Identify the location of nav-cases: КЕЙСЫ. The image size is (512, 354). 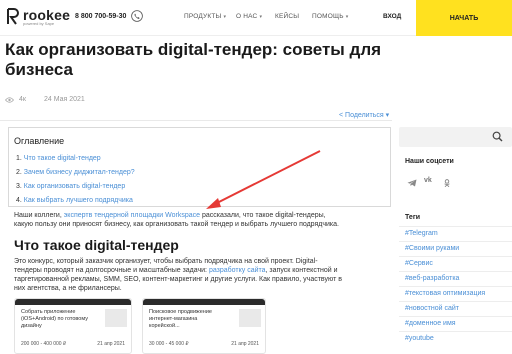
(287, 16).